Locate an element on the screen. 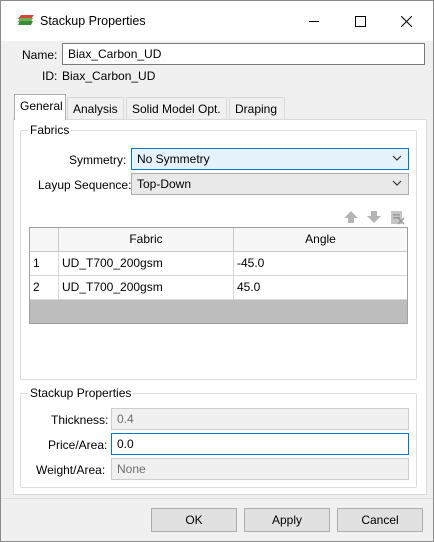 The image size is (434, 542). table-row: 2 UD_T700_200gsm 45.0 is located at coordinates (218, 288).